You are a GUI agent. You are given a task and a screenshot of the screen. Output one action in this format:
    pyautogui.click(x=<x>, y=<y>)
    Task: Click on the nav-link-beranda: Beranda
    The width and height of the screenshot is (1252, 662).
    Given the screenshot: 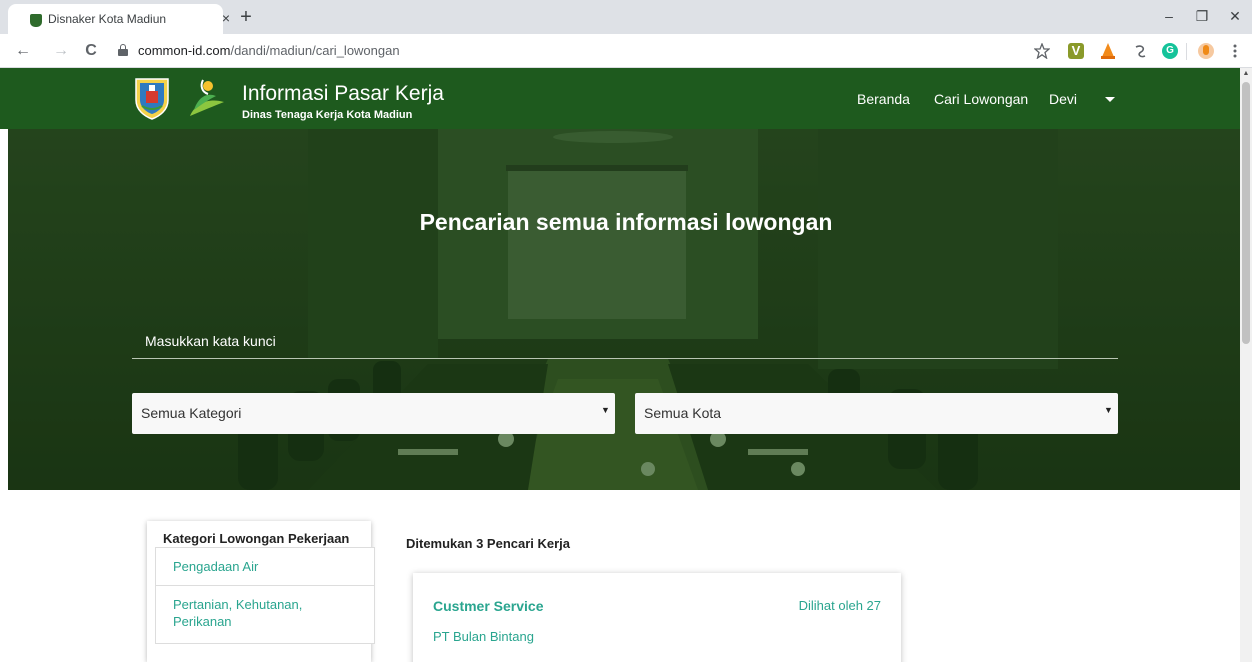 What is the action you would take?
    pyautogui.click(x=883, y=99)
    